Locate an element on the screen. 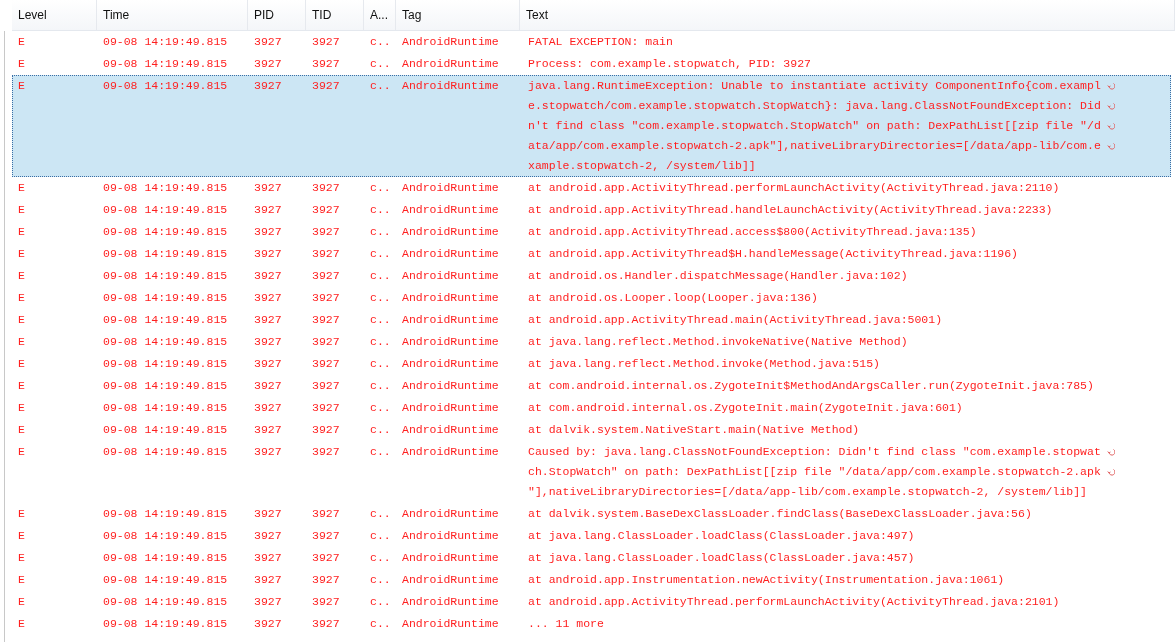 This screenshot has width=1175, height=642. log-row: E 09-08 14:19:49.815 3927 3927 c.. AndroidRuntime at java.lang.reflect.Method.invoke(Method.java:515) is located at coordinates (591, 364).